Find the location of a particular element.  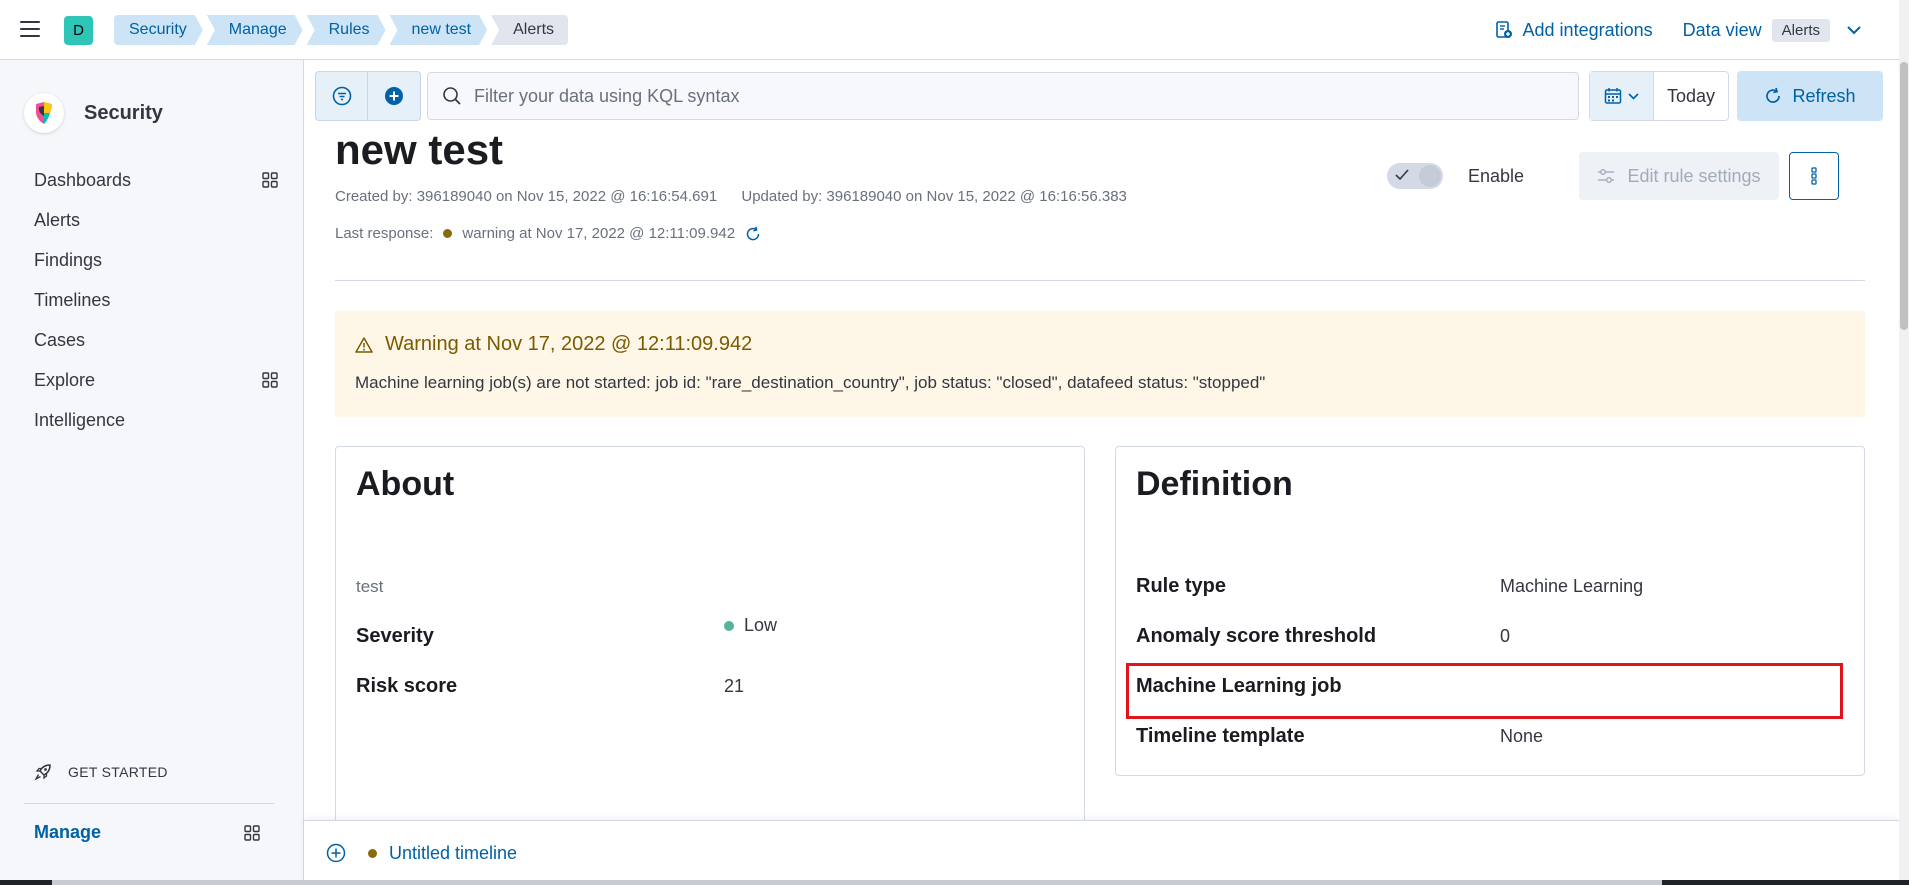

sidebar-item-findings: Findings is located at coordinates (164, 260).